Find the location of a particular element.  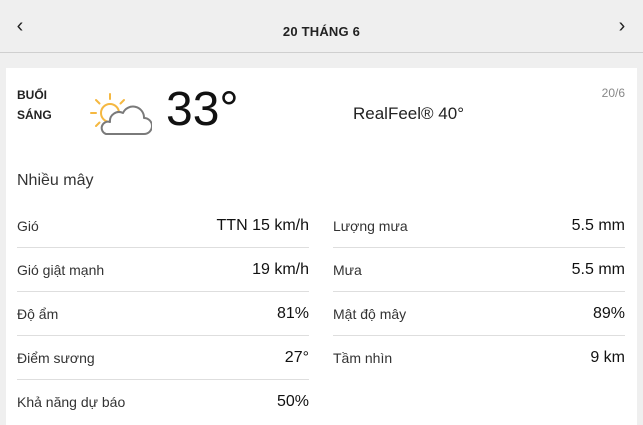

card-date: 20/6 is located at coordinates (613, 93).